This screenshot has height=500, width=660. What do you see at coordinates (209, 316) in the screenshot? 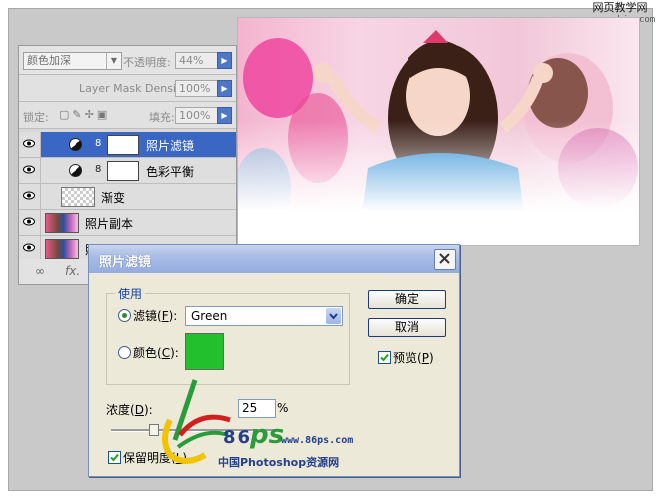
I see `filter-select-value: Green` at bounding box center [209, 316].